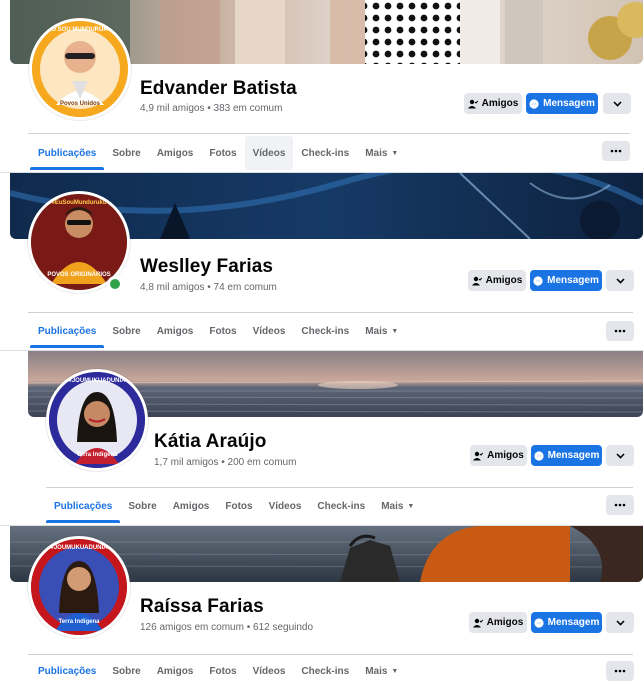 Image resolution: width=643 pixels, height=685 pixels. What do you see at coordinates (115, 284) in the screenshot?
I see `online-status-dot` at bounding box center [115, 284].